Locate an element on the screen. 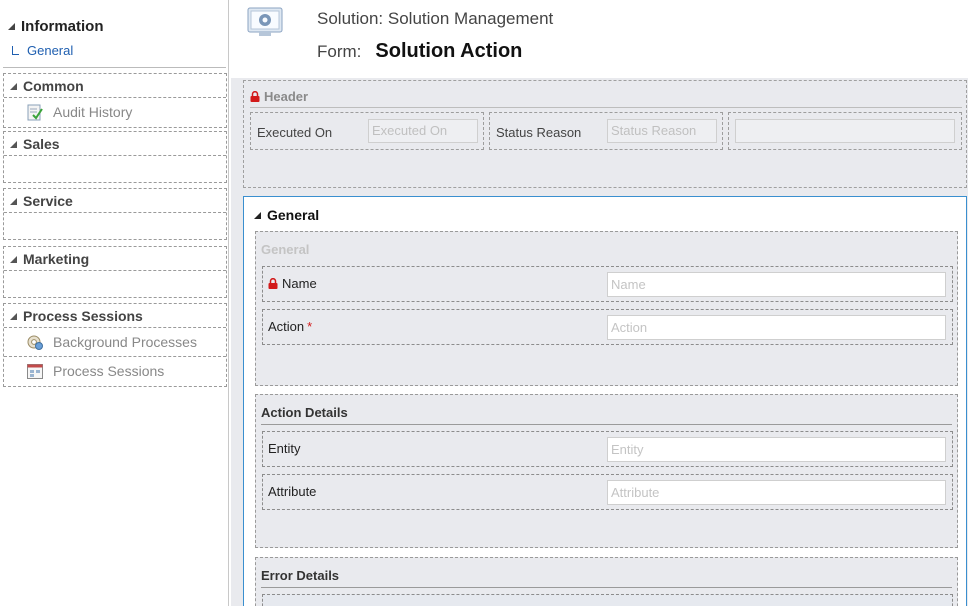 Image resolution: width=968 pixels, height=606 pixels. action-input: Action is located at coordinates (776, 327).